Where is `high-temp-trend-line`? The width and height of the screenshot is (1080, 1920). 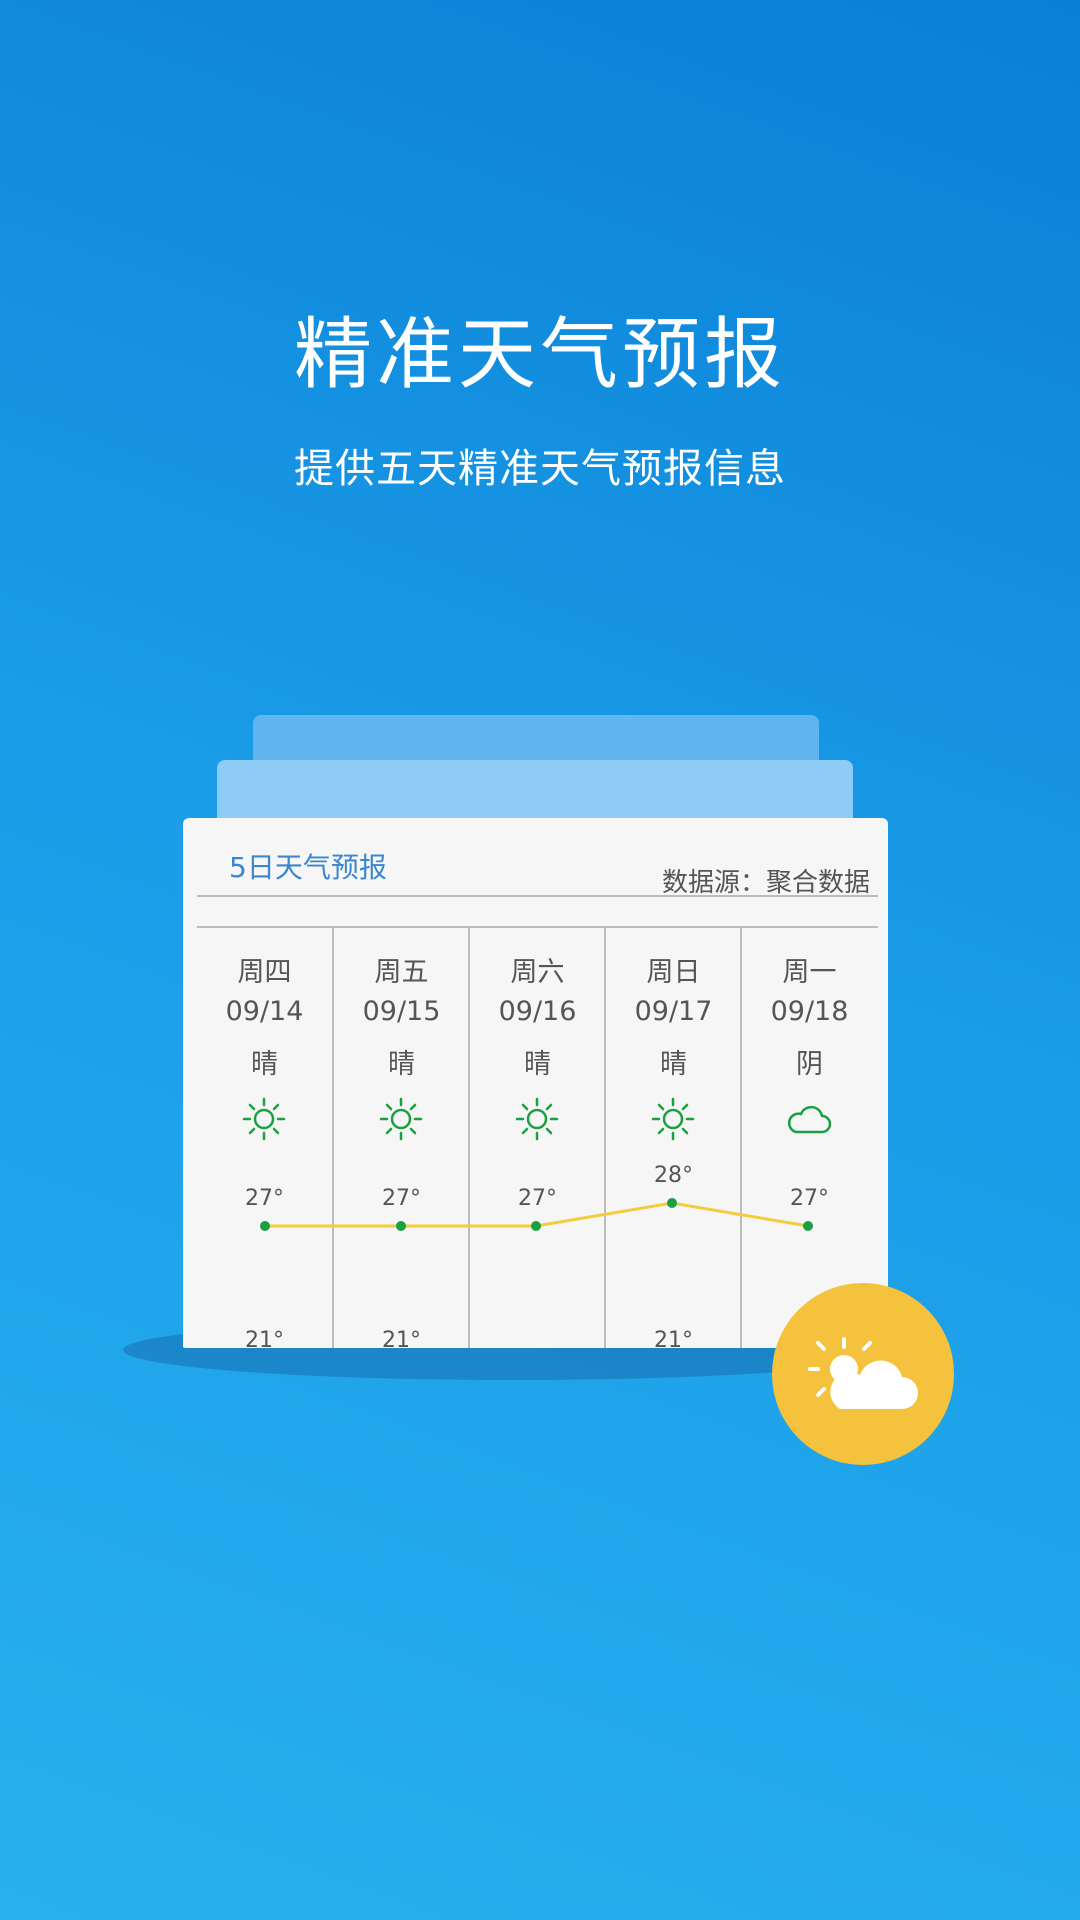 high-temp-trend-line is located at coordinates (536, 1214).